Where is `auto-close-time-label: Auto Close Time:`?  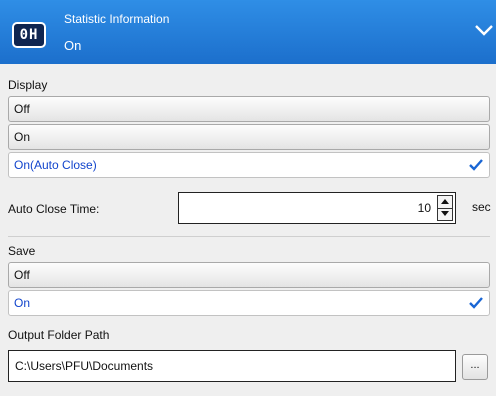 auto-close-time-label: Auto Close Time: is located at coordinates (54, 209).